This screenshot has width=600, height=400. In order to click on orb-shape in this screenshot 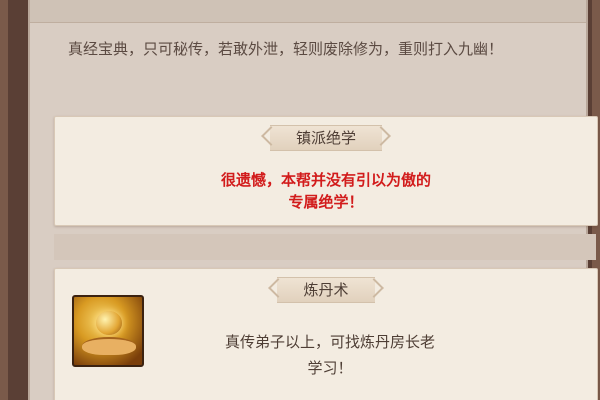, I will do `click(109, 323)`.